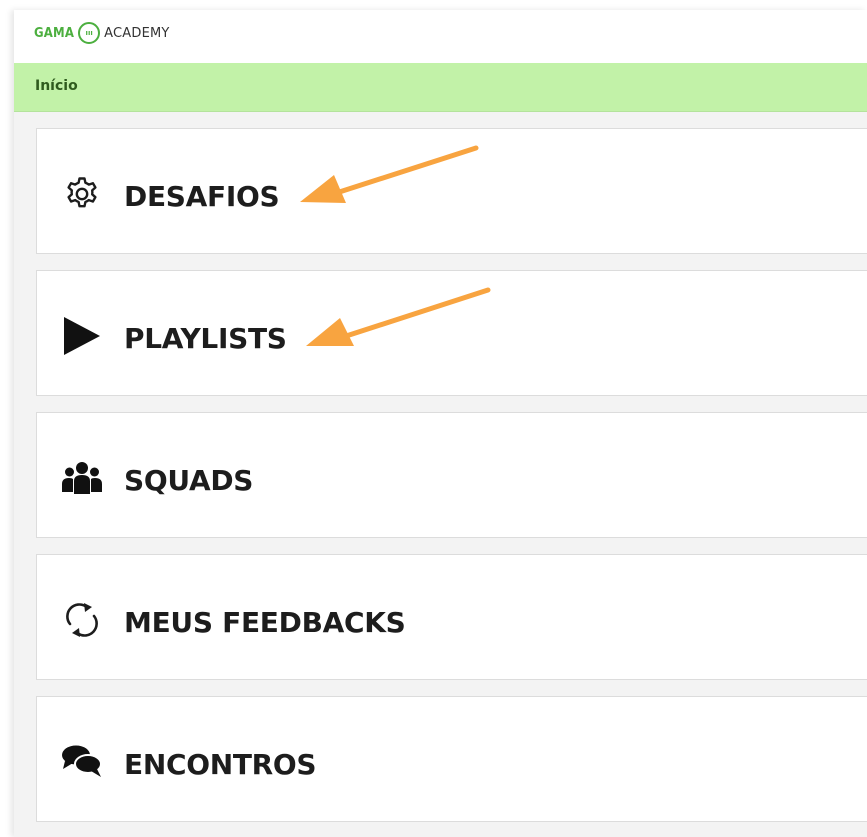  Describe the element at coordinates (82, 478) in the screenshot. I see `users-icon` at that location.